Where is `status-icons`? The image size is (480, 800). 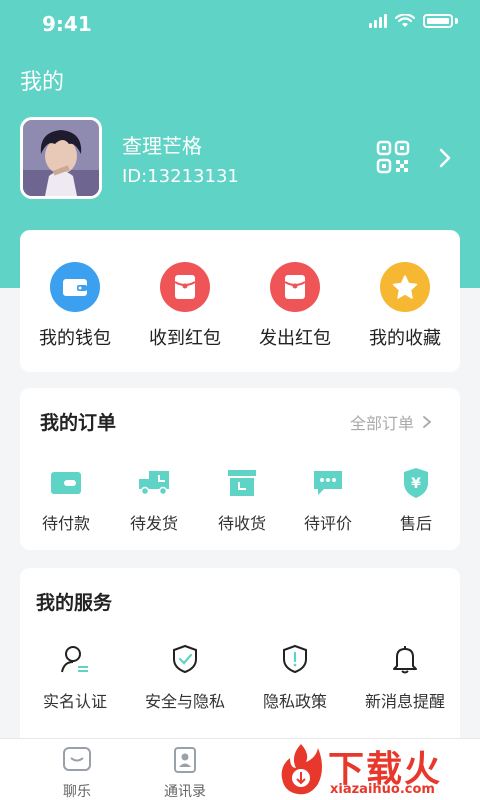
status-icons is located at coordinates (413, 21).